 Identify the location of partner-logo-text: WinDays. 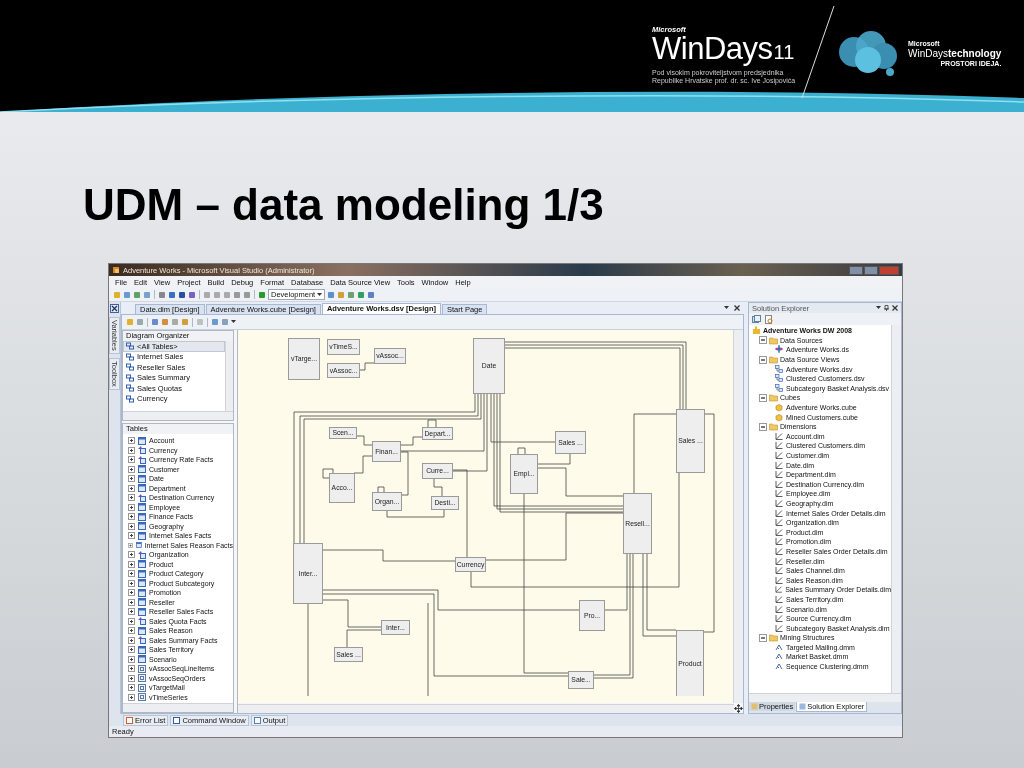
(928, 53).